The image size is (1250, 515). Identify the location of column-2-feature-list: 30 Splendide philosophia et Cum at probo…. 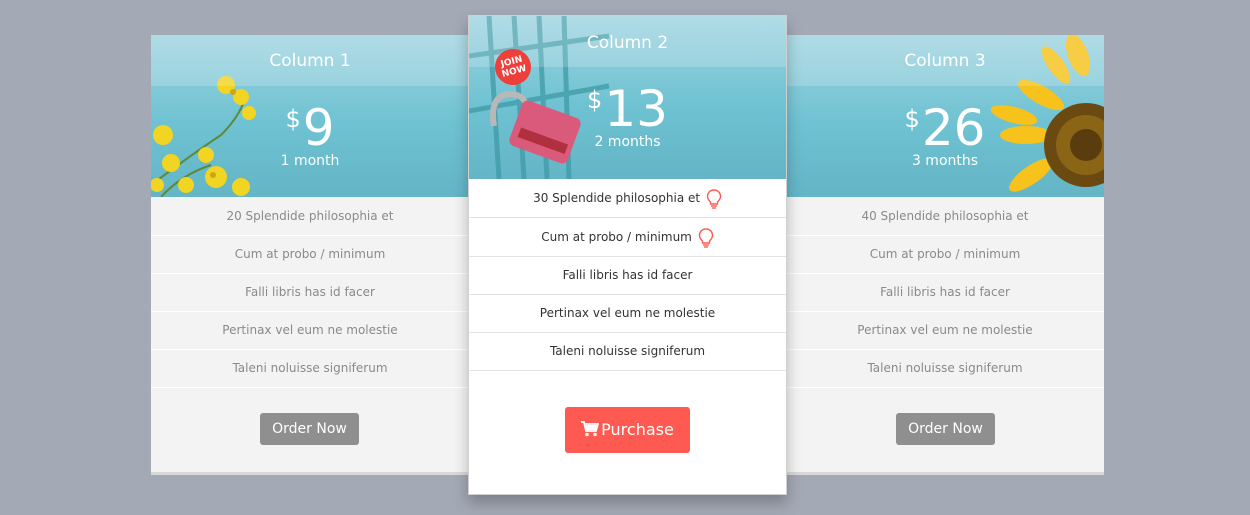
(627, 275).